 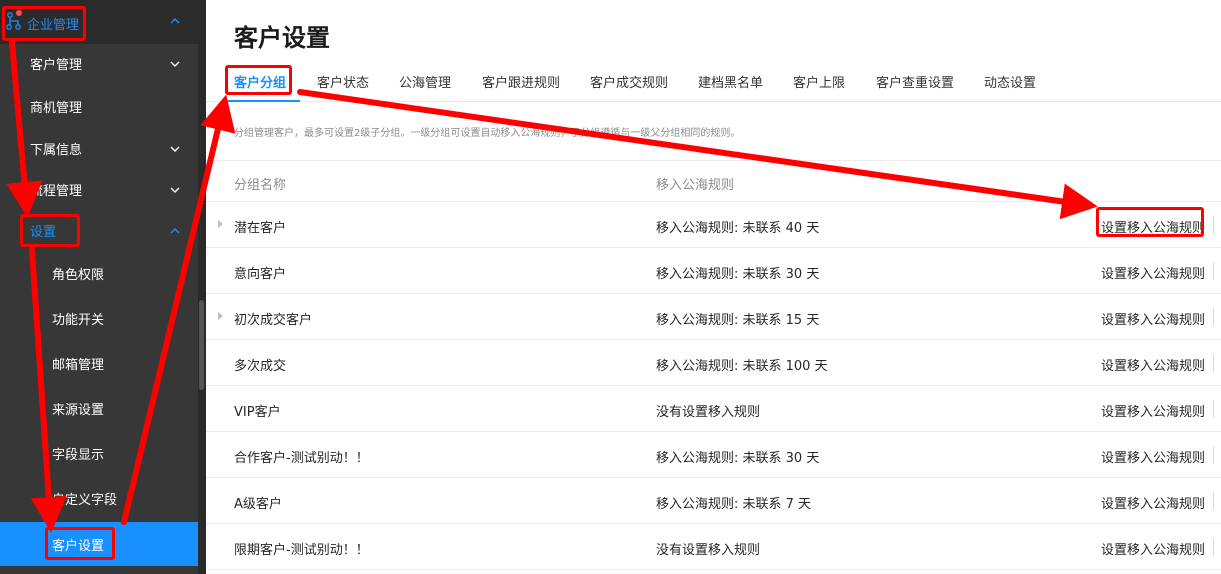 What do you see at coordinates (258, 504) in the screenshot?
I see `group-name-cell: A级客户` at bounding box center [258, 504].